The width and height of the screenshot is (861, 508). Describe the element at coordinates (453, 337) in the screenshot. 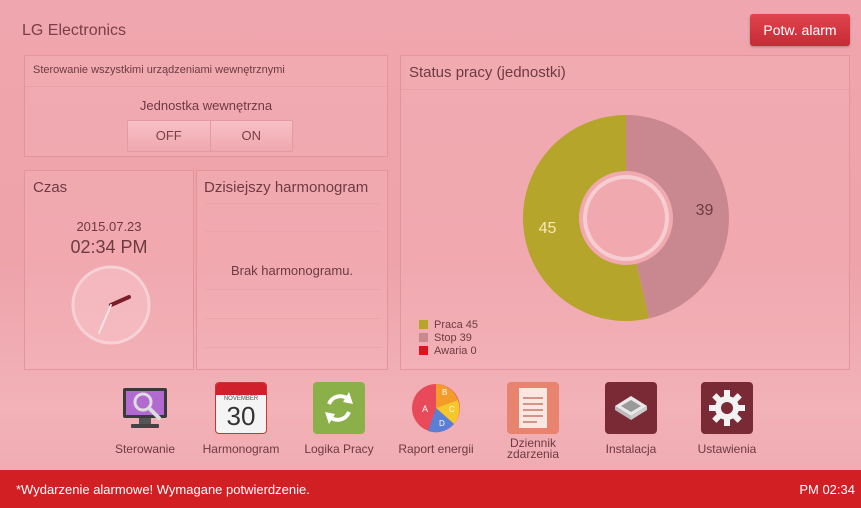

I see `legend-label: Stop 39` at that location.